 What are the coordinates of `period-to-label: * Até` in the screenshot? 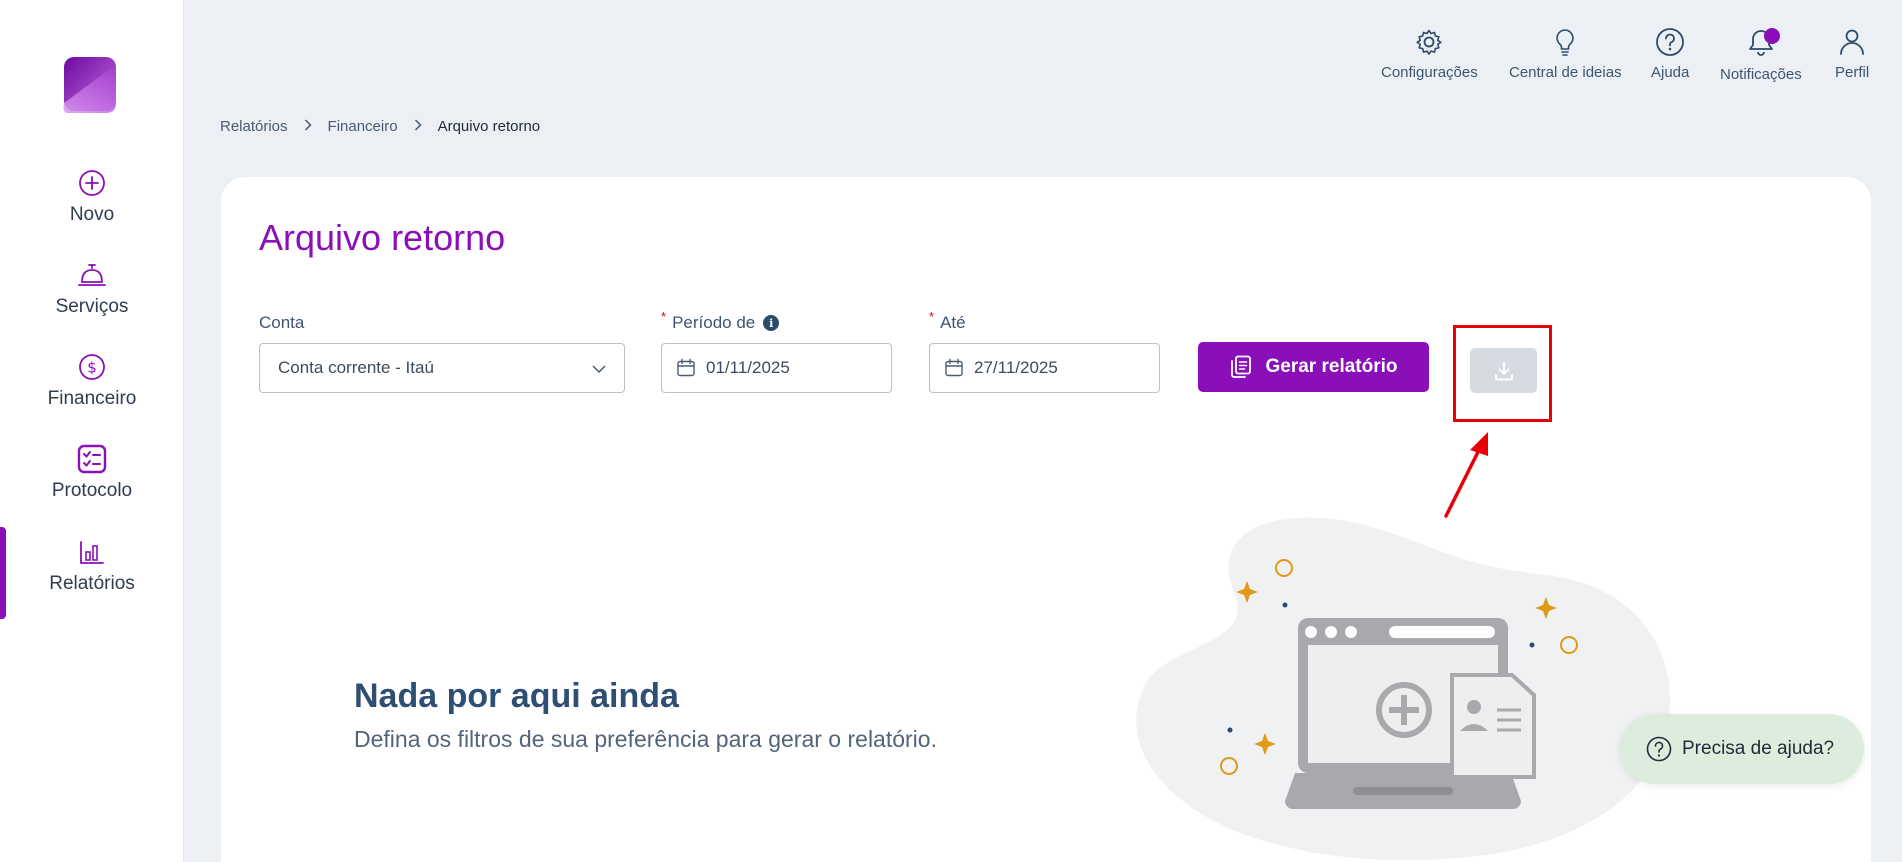 It's located at (947, 321).